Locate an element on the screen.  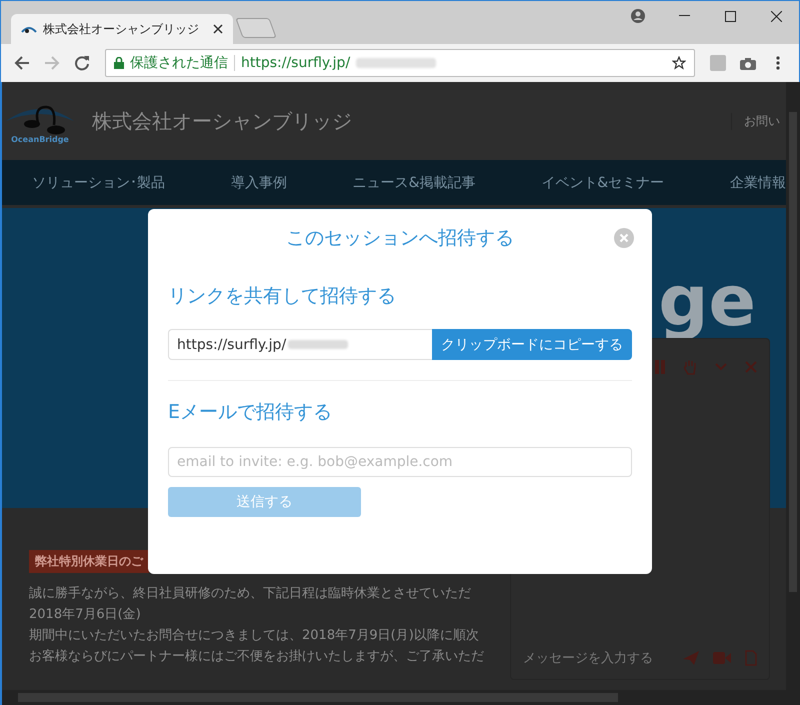
browser-tab: 株式会社オーシャンブリッジ is located at coordinates (122, 29).